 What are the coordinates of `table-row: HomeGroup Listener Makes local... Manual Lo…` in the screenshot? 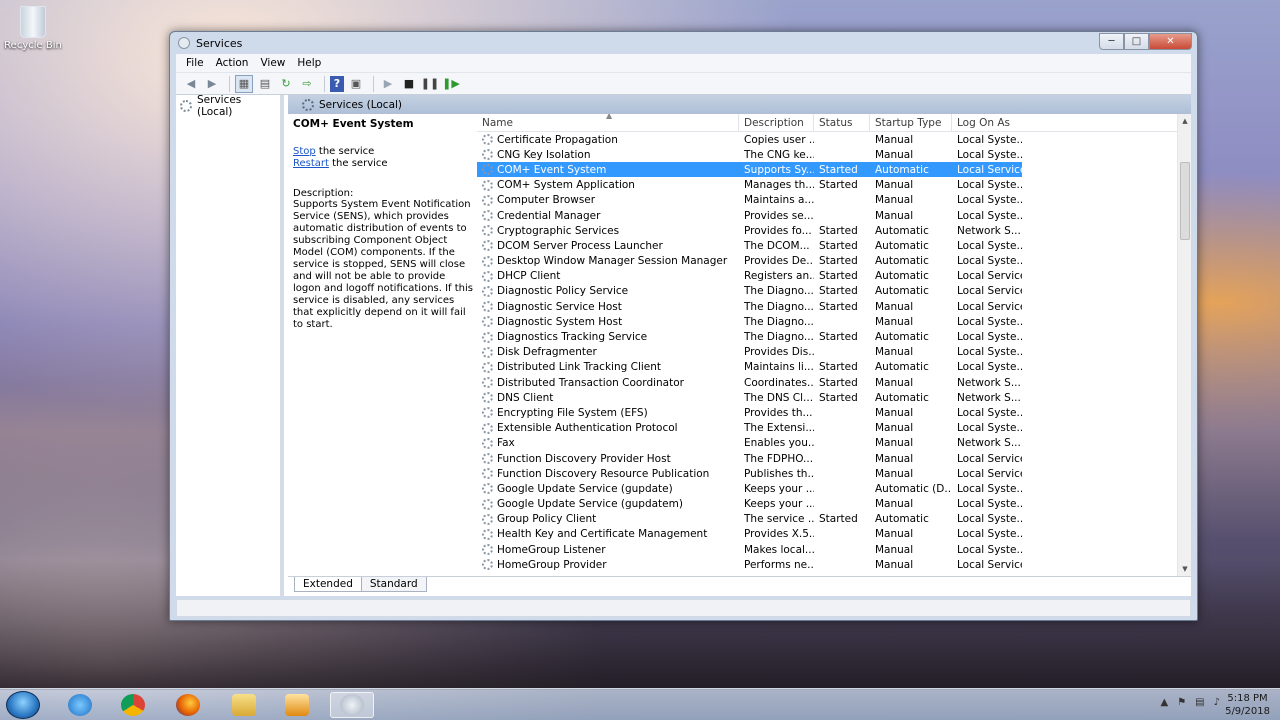 It's located at (827, 549).